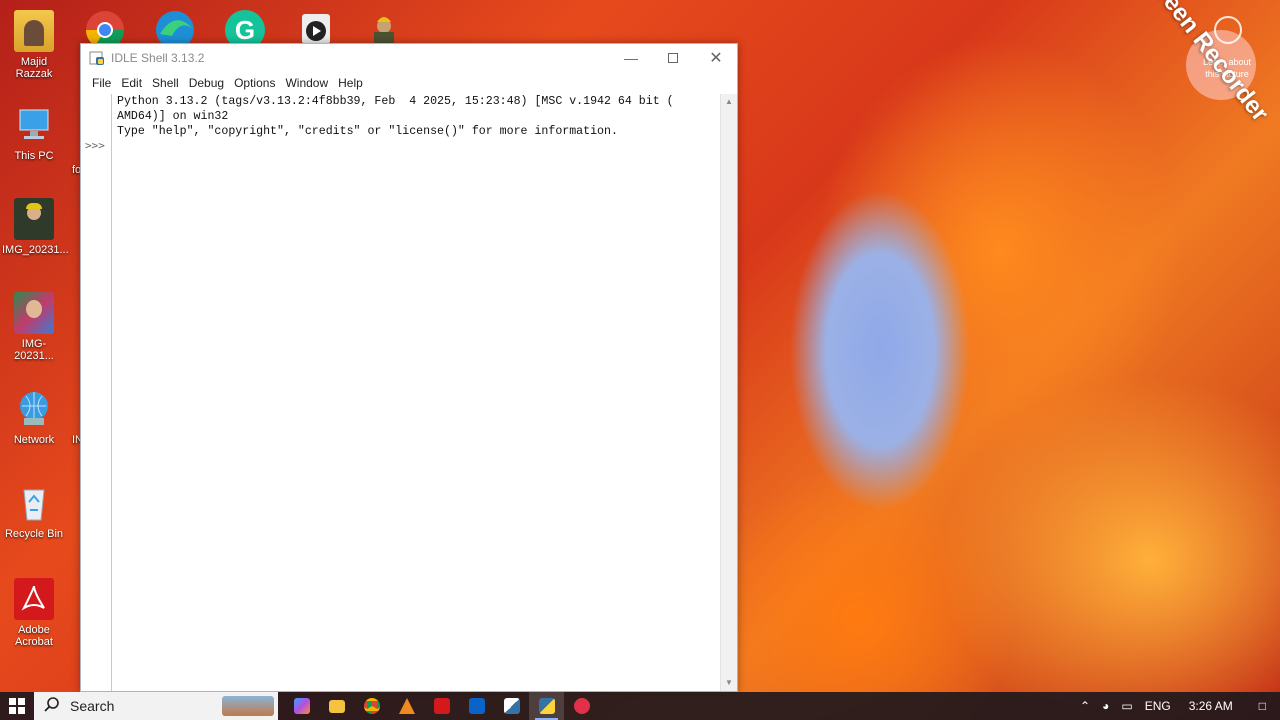 The image size is (1280, 720). What do you see at coordinates (34, 125) in the screenshot?
I see `computer-icon` at bounding box center [34, 125].